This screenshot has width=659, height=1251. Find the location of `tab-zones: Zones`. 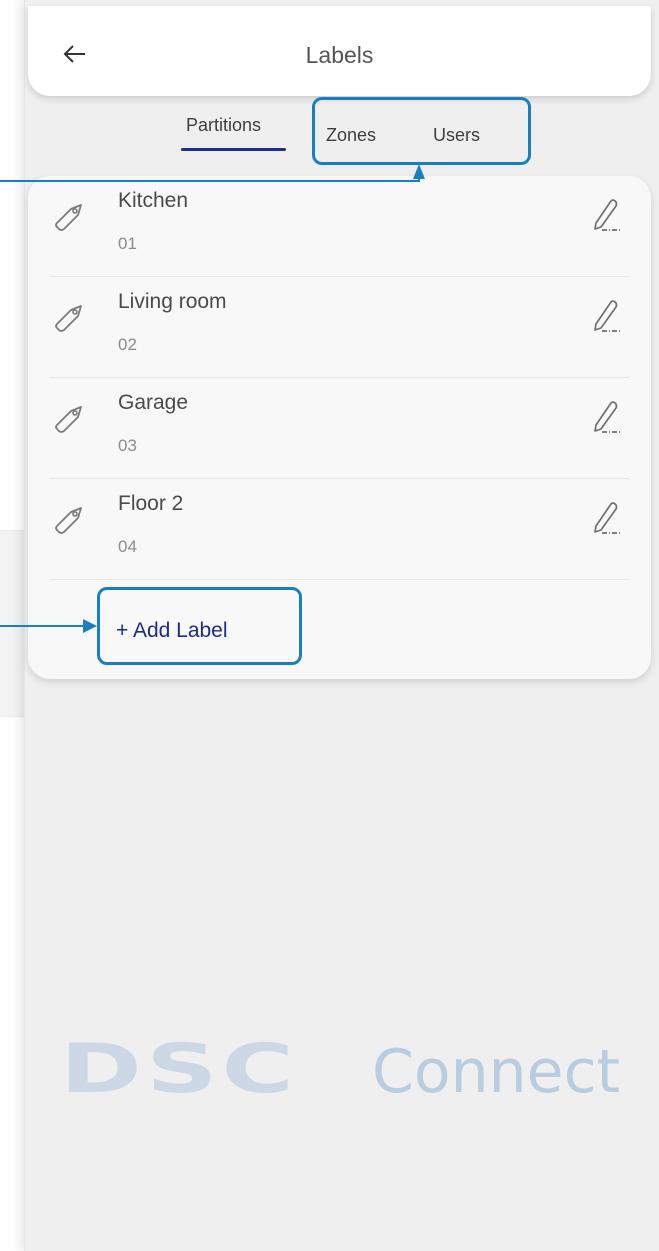

tab-zones: Zones is located at coordinates (351, 135).